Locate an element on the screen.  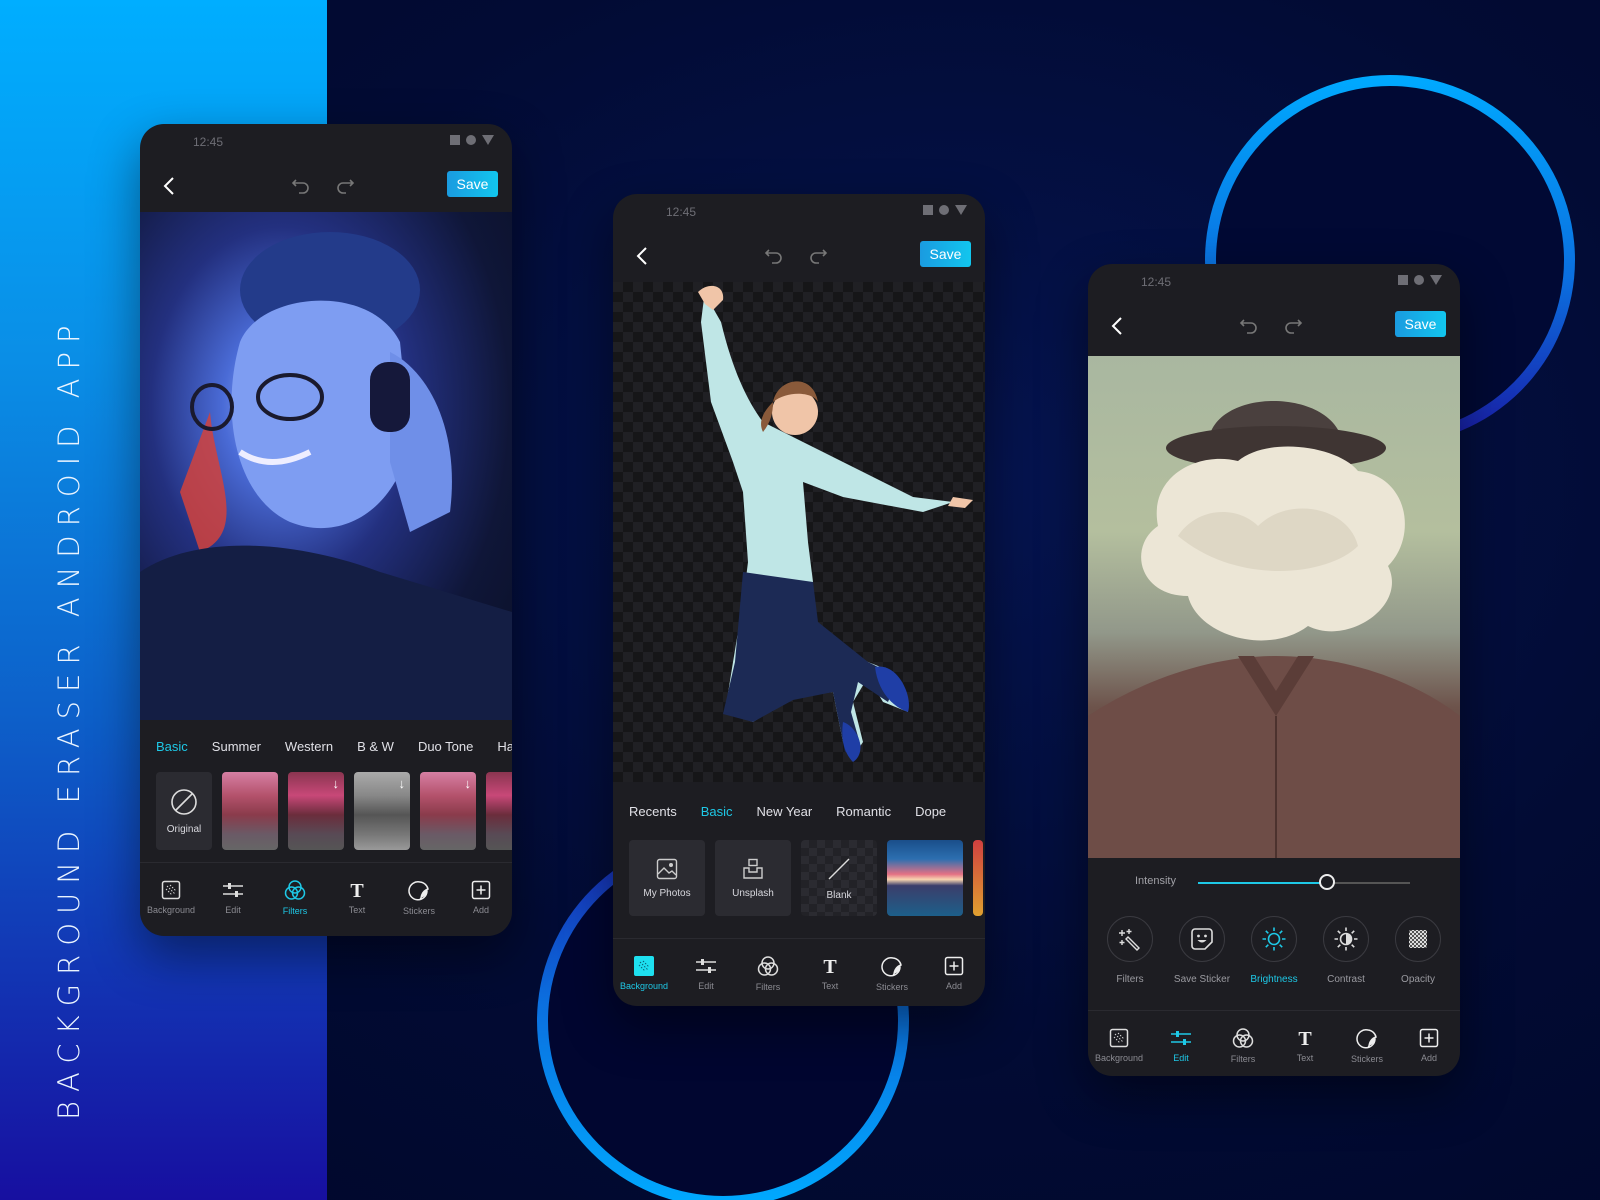
status-icons is located at coordinates (1420, 280).